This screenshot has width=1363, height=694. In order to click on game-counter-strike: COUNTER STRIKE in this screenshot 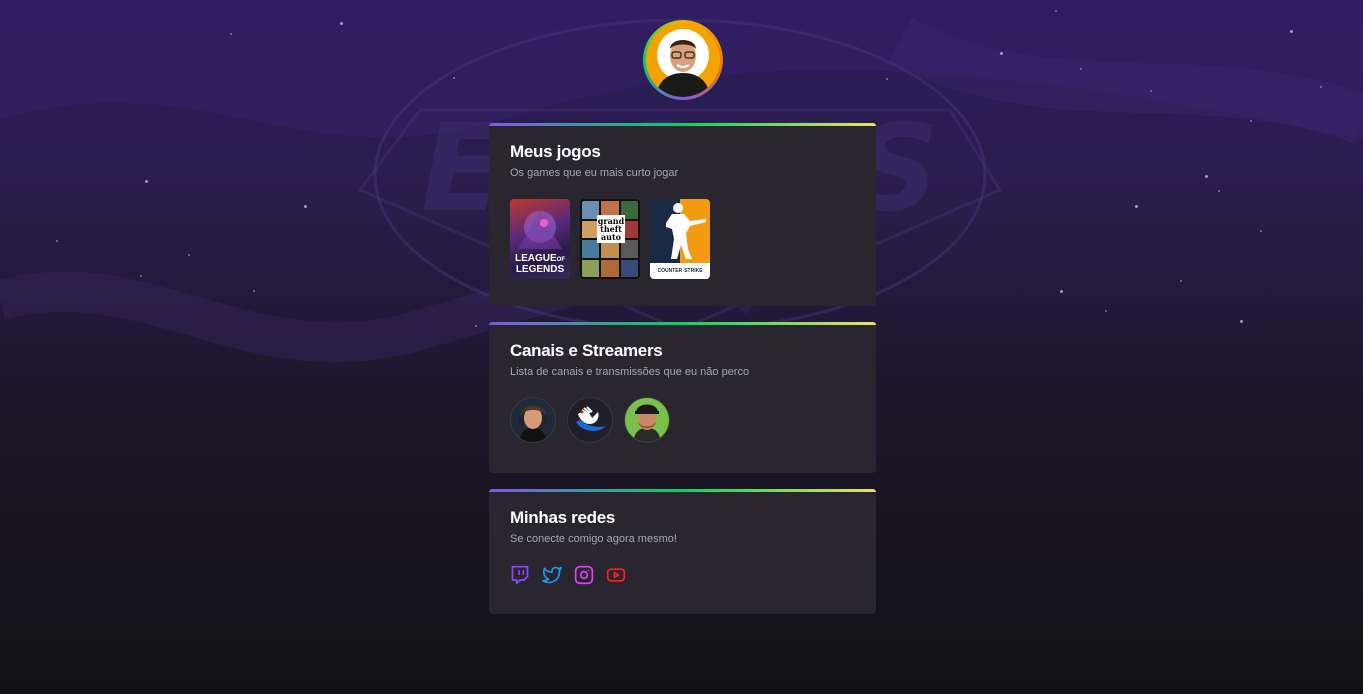, I will do `click(680, 239)`.